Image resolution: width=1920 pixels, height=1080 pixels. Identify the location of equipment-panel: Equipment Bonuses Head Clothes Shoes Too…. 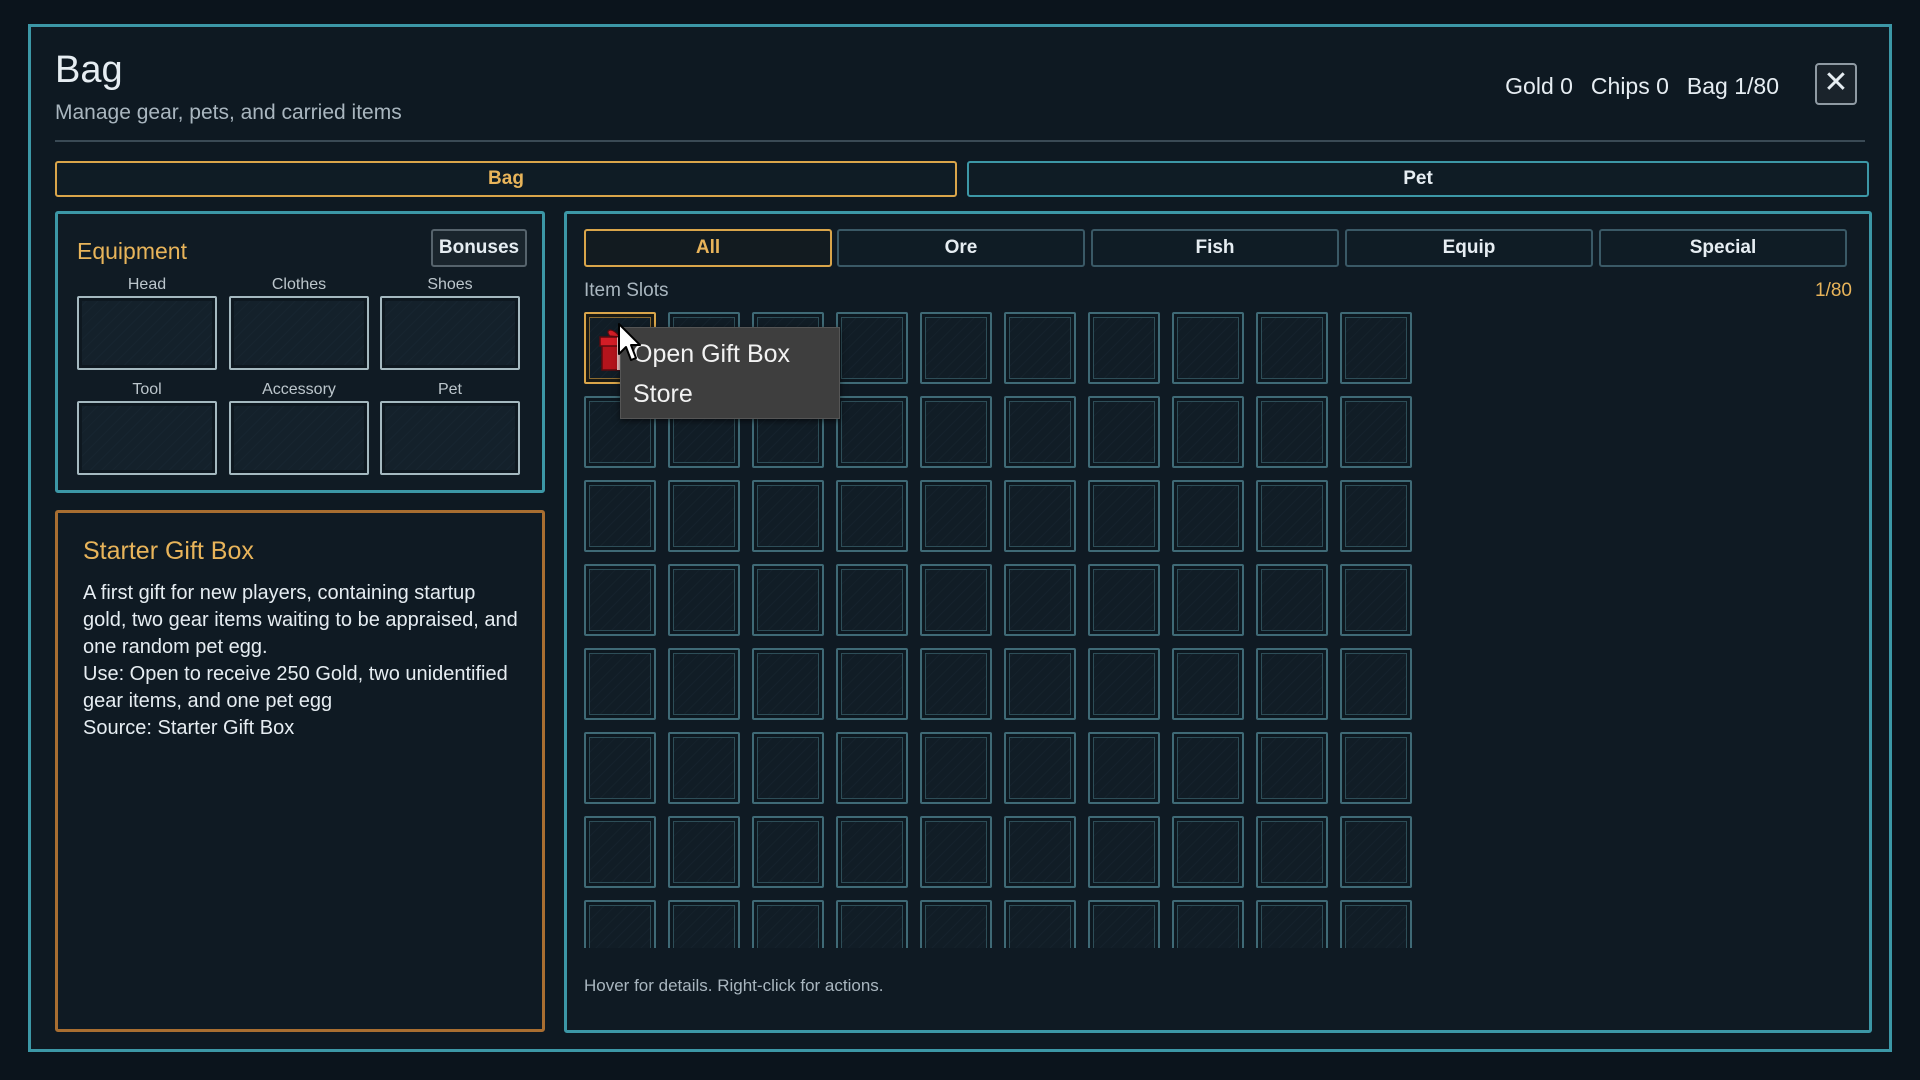
(300, 352).